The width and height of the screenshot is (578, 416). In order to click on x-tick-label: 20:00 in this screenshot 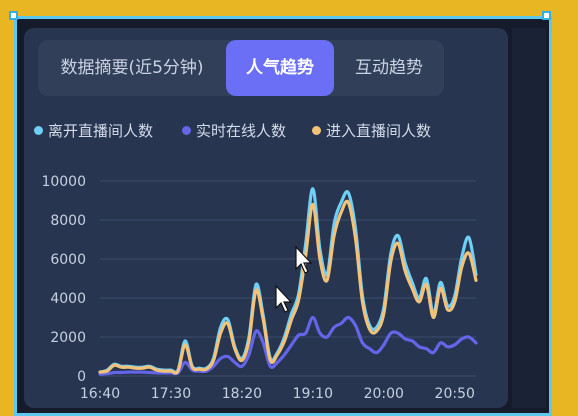, I will do `click(384, 393)`.